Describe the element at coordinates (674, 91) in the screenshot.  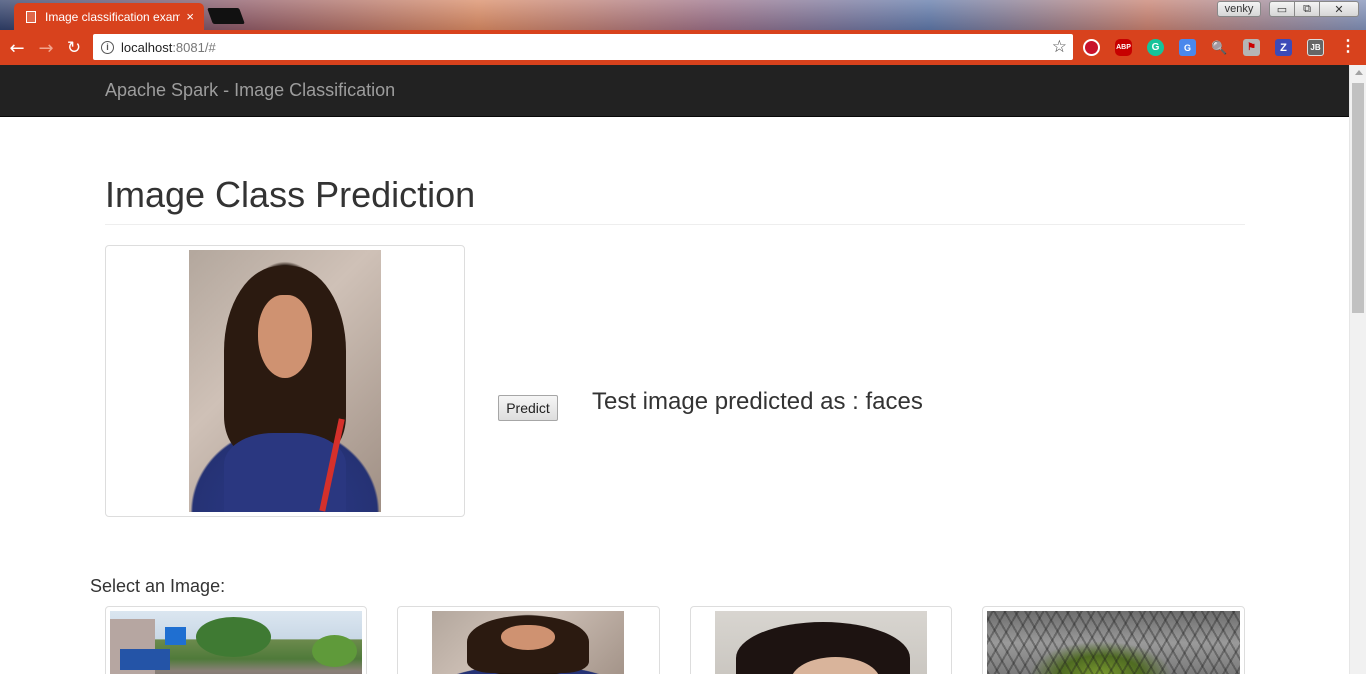
I see `site-navbar: Apache Spark - Image Classification` at that location.